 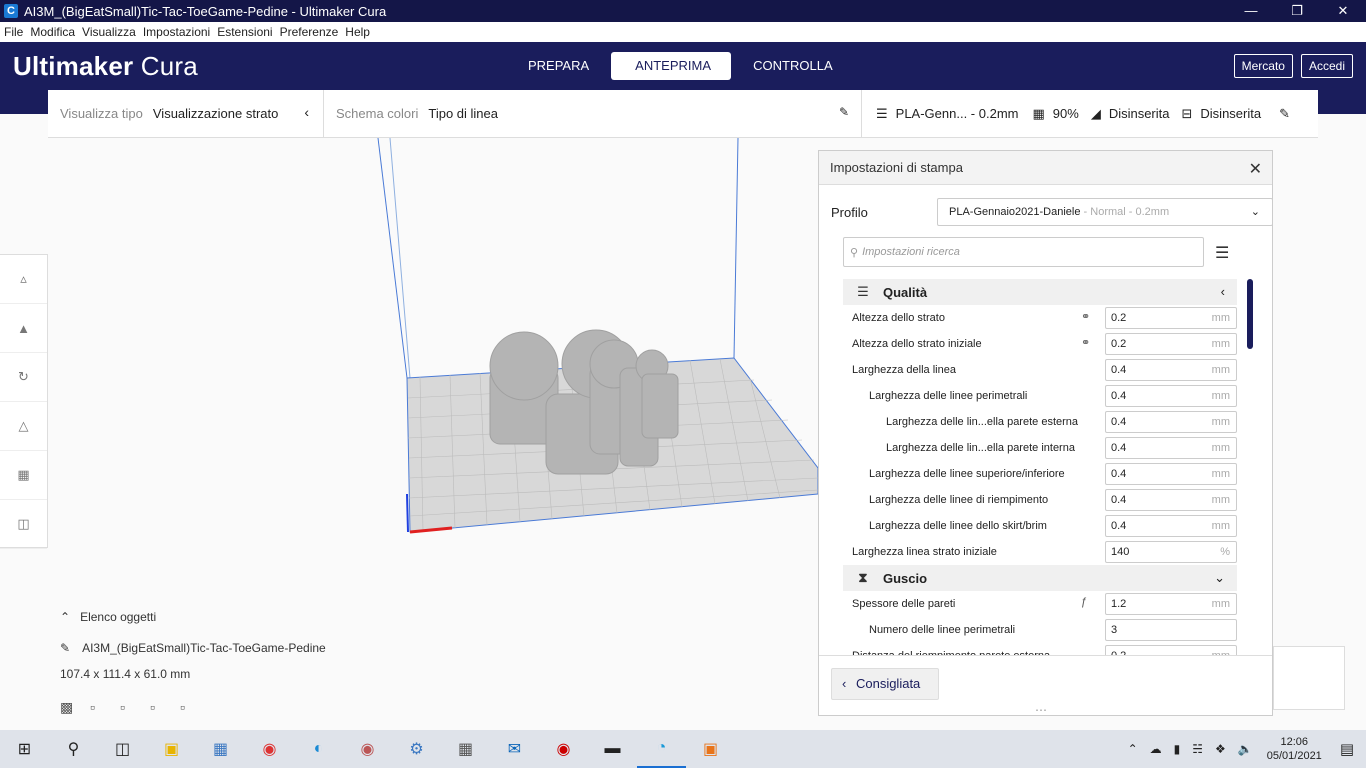 What do you see at coordinates (1023, 252) in the screenshot?
I see `settings-search-input: ⚲ Impostazioni ricerca` at bounding box center [1023, 252].